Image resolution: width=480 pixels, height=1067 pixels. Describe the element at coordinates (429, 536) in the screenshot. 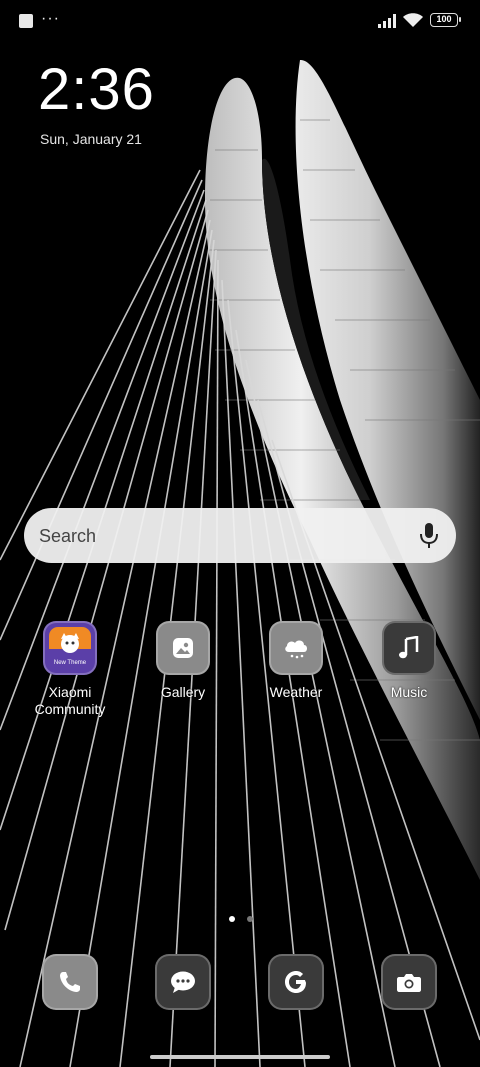

I see `microphone-icon` at that location.